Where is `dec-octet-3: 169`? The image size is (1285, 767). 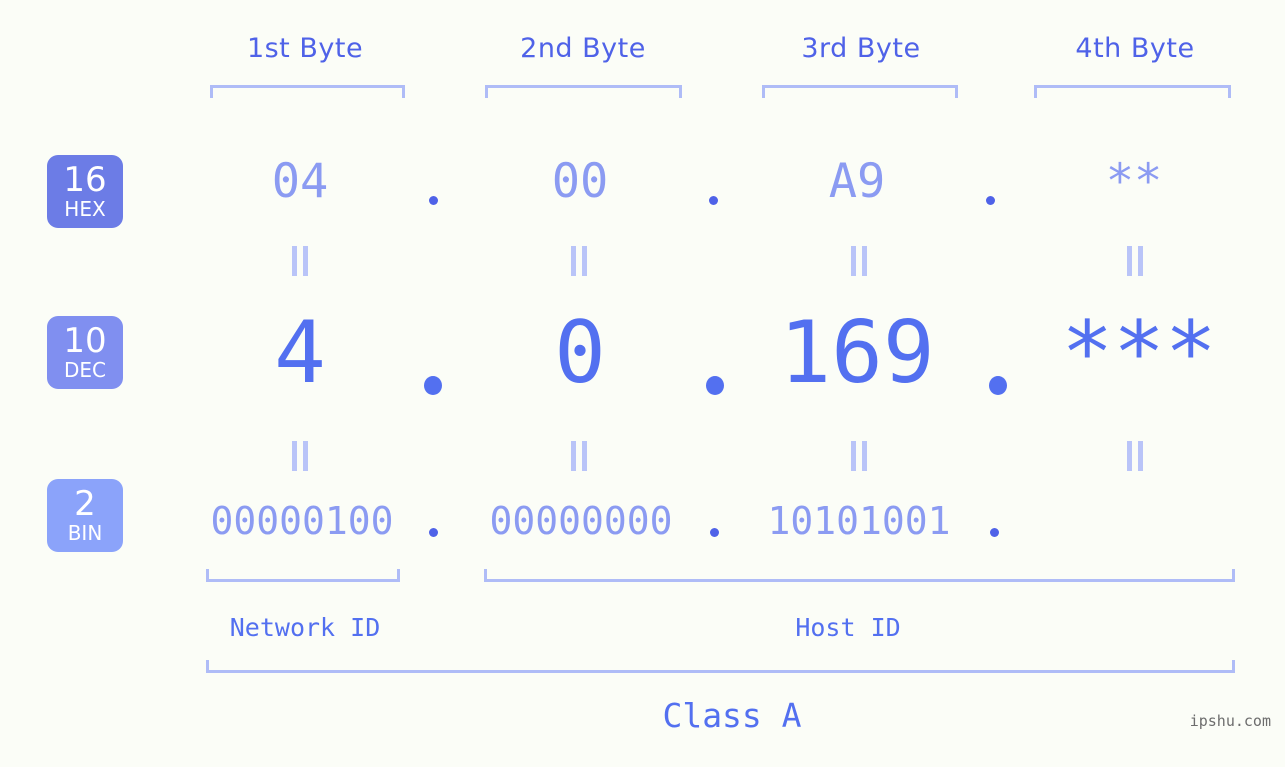
dec-octet-3: 169 is located at coordinates (857, 353).